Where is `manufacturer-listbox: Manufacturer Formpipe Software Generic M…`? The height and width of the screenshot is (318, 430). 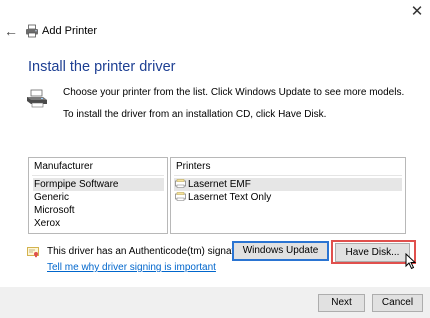
manufacturer-listbox: Manufacturer Formpipe Software Generic M… is located at coordinates (98, 195).